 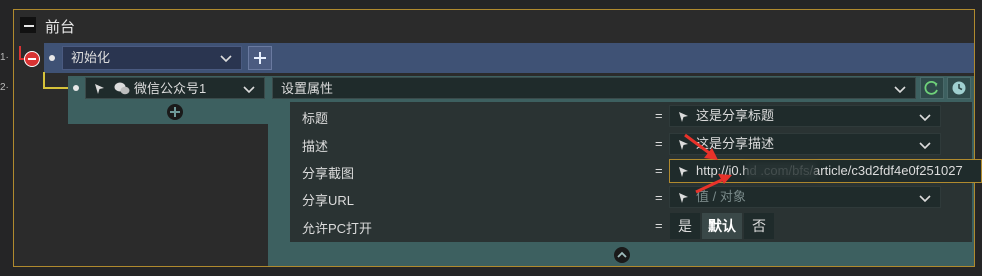 I want to click on blur-mask, so click(x=781, y=171).